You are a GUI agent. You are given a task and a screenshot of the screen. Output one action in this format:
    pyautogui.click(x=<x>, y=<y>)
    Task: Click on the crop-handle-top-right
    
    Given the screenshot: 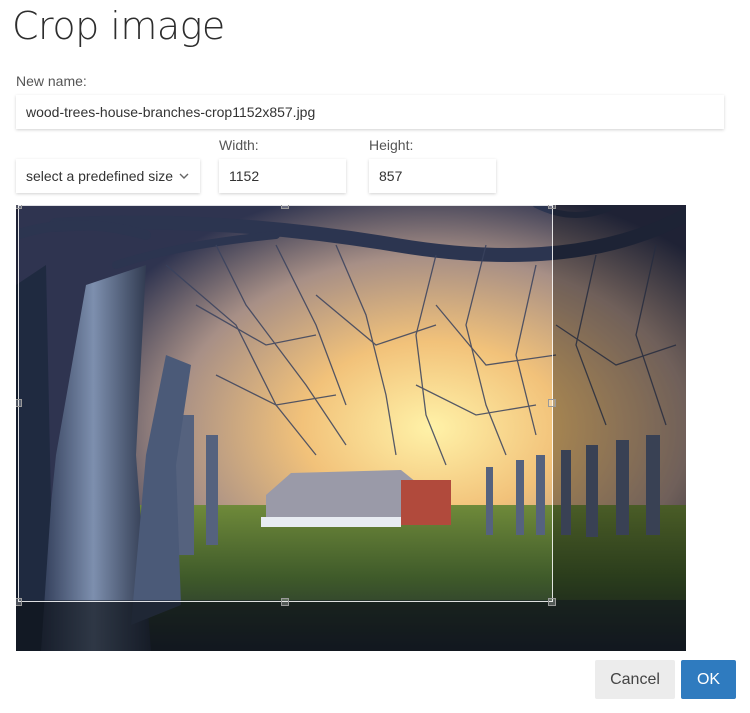 What is the action you would take?
    pyautogui.click(x=552, y=207)
    